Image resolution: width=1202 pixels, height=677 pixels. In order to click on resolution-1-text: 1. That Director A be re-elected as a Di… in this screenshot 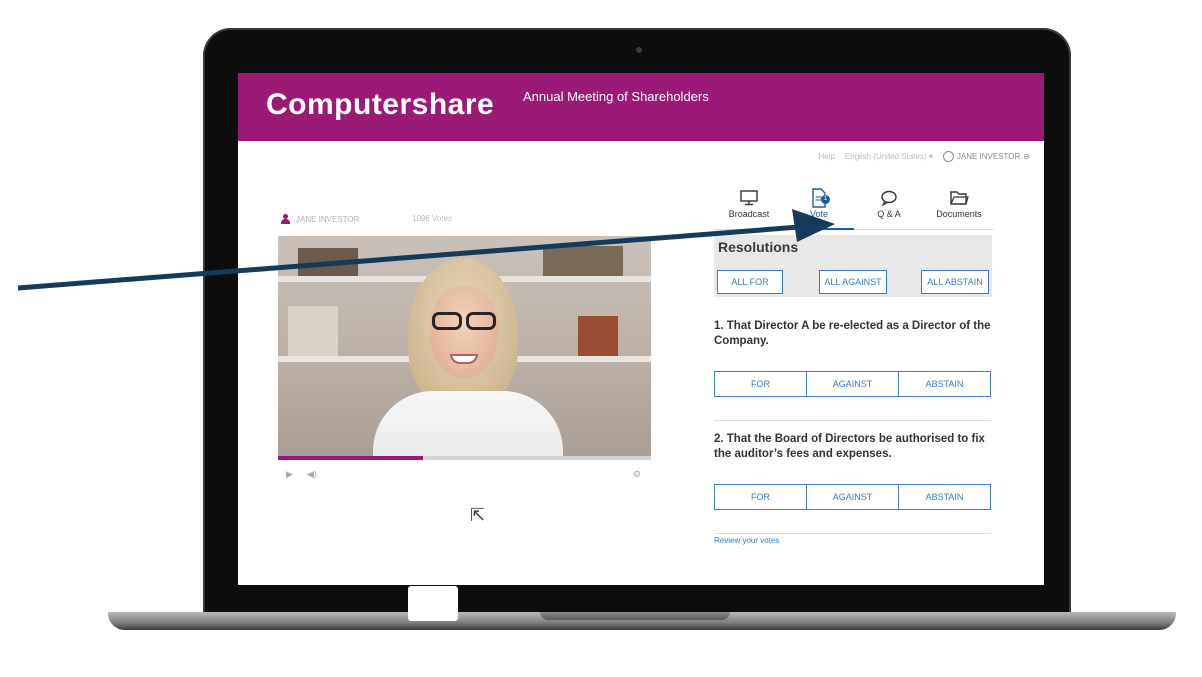, I will do `click(852, 333)`.